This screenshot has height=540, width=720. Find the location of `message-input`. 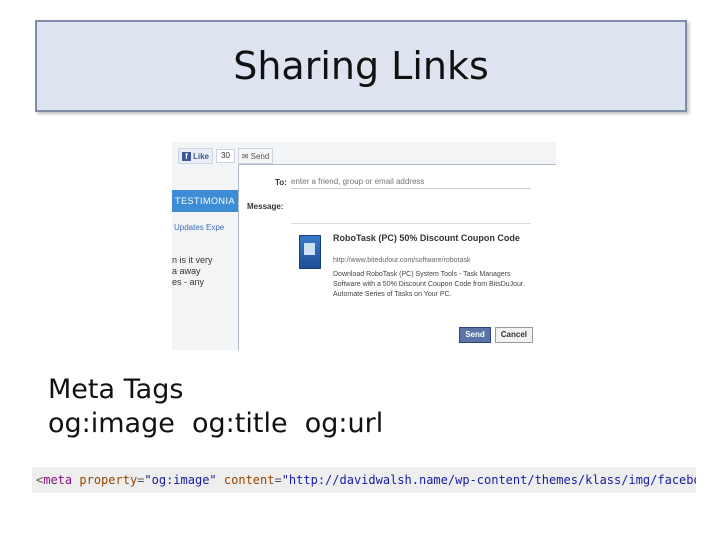

message-input is located at coordinates (411, 208).